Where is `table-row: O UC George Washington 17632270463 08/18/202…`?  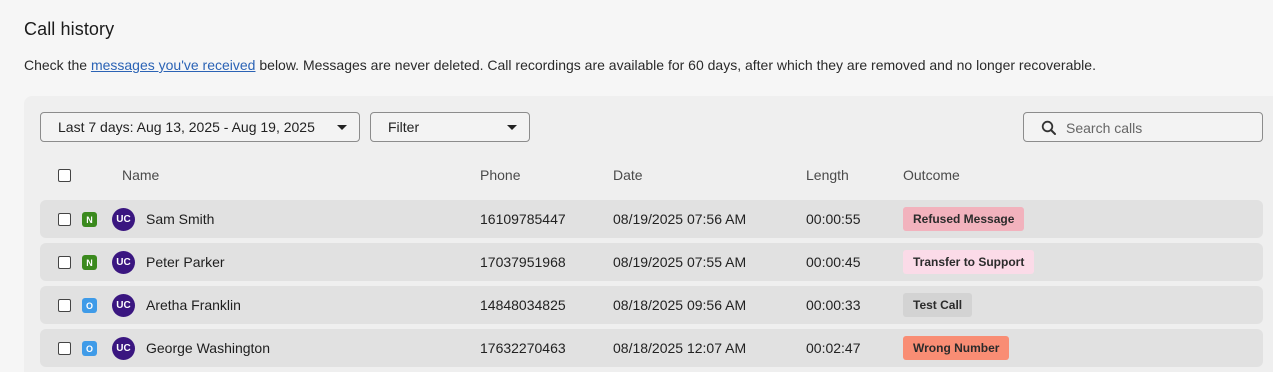
table-row: O UC George Washington 17632270463 08/18/202… is located at coordinates (651, 348).